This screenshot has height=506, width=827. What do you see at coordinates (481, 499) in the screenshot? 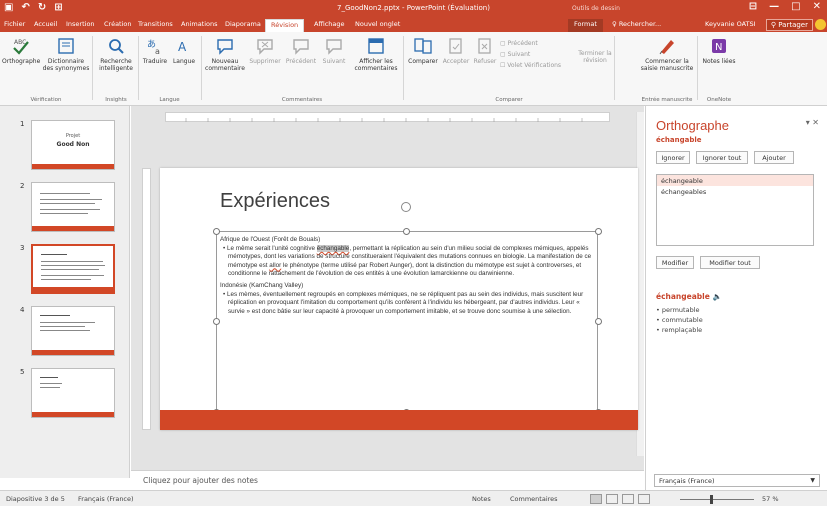
I see `notes-toggle: Notes` at bounding box center [481, 499].